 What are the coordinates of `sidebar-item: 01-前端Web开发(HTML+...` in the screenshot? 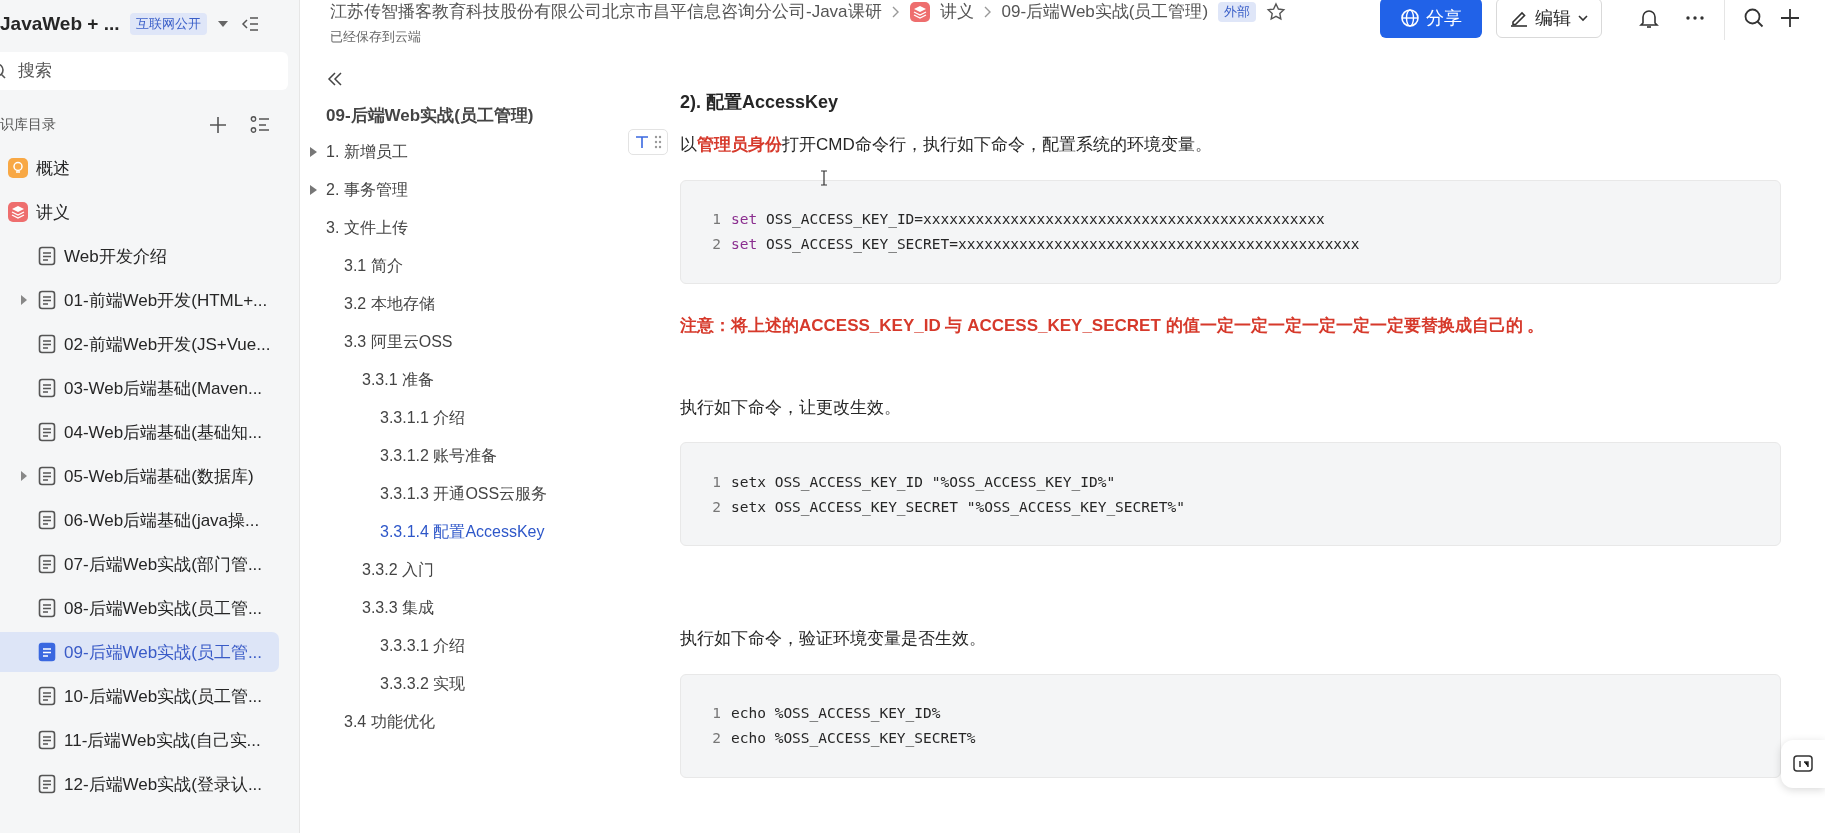 It's located at (139, 300).